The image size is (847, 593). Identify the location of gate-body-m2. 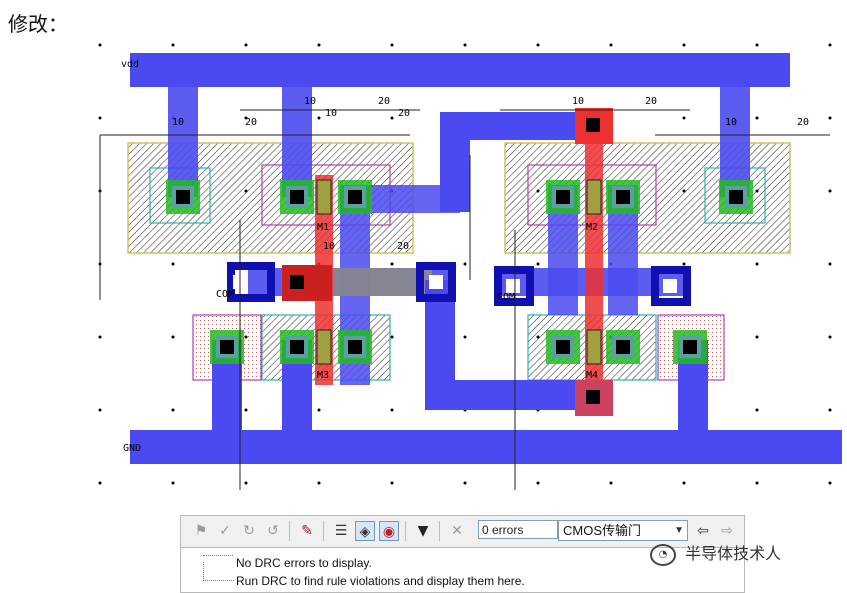
(594, 197).